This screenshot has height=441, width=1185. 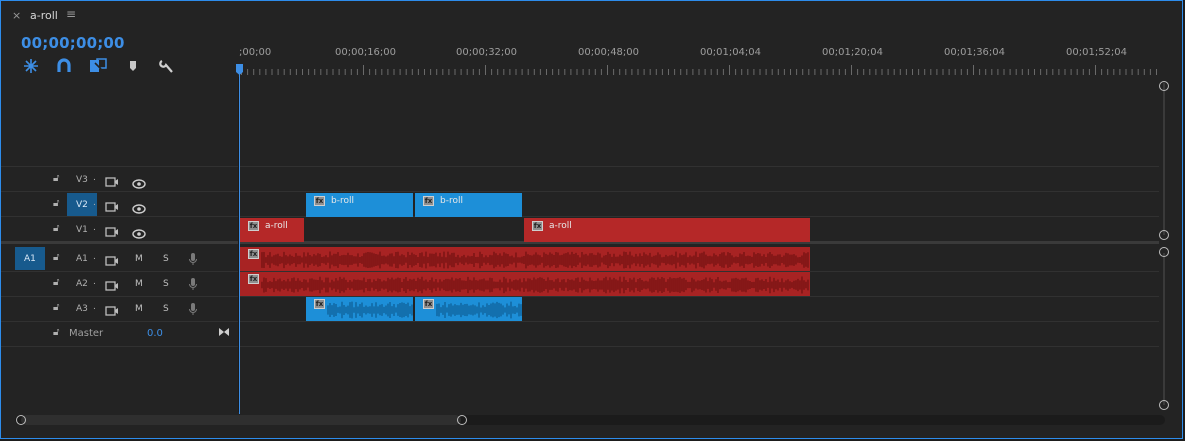 I want to click on time-ruler, so click(x=701, y=70).